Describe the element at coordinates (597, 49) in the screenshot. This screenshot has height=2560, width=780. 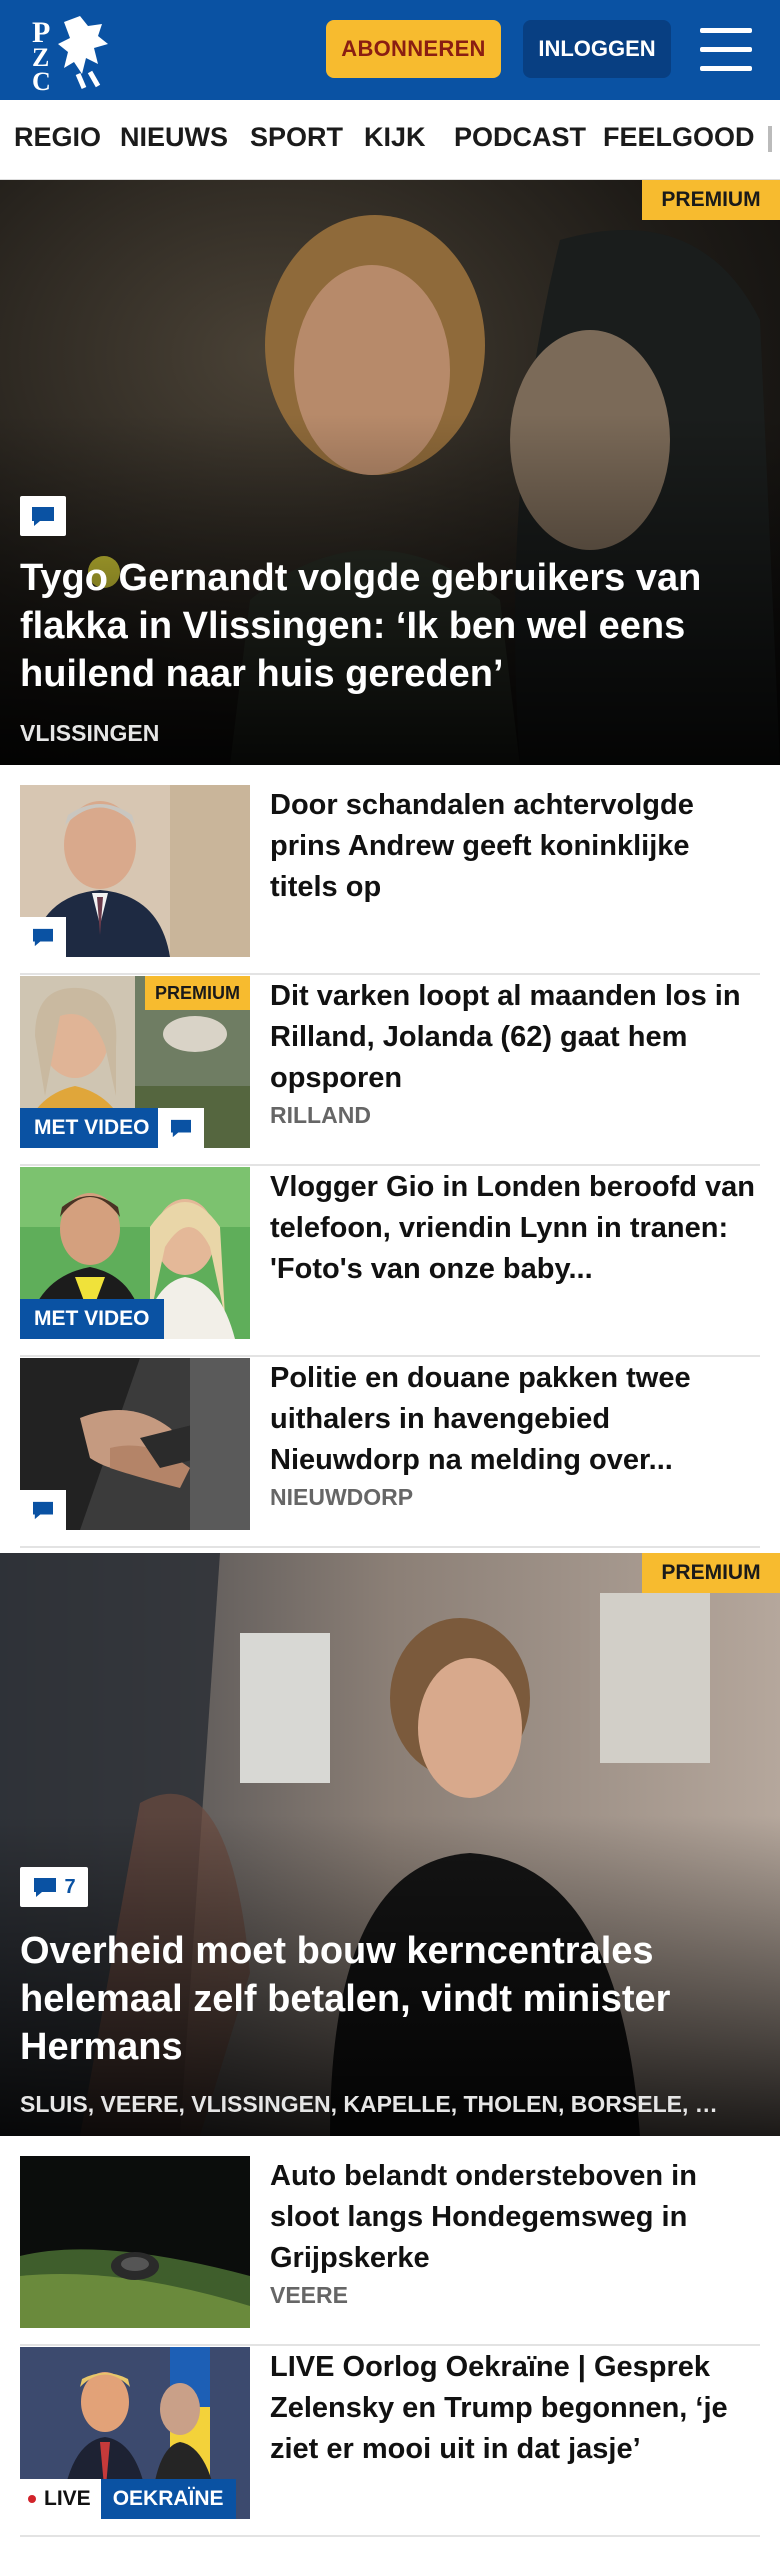
I see `login-button: INLOGGEN` at that location.